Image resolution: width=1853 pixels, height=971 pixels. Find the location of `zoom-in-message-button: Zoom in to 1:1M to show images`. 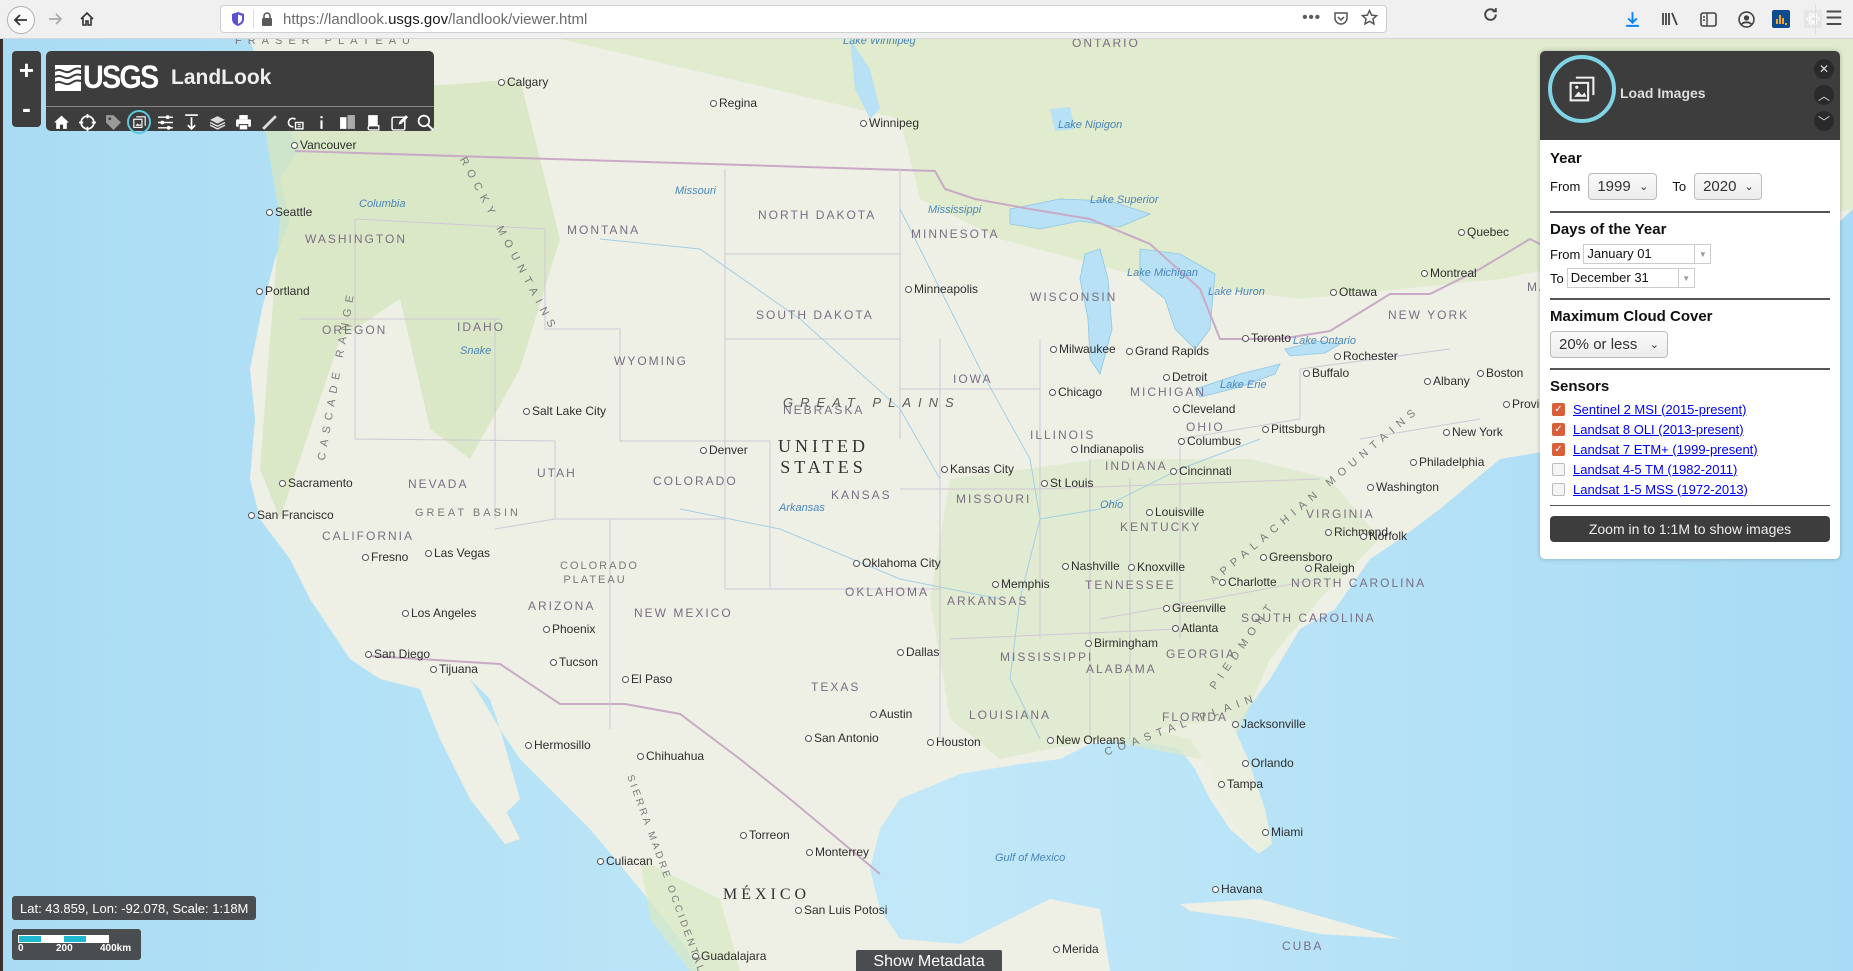

zoom-in-message-button: Zoom in to 1:1M to show images is located at coordinates (1690, 529).